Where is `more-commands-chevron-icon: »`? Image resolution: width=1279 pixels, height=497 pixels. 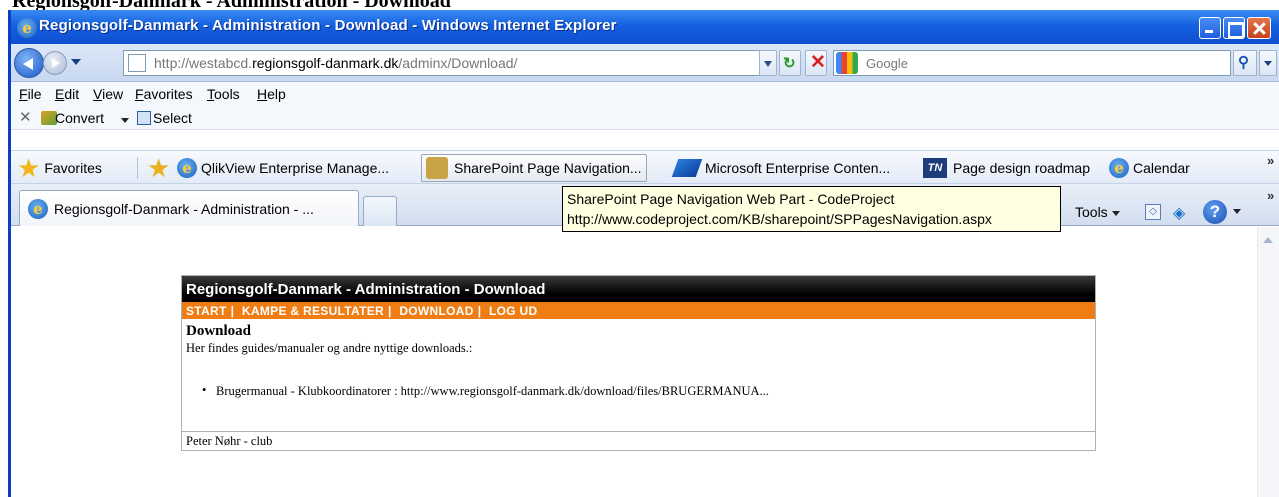 more-commands-chevron-icon: » is located at coordinates (1270, 195).